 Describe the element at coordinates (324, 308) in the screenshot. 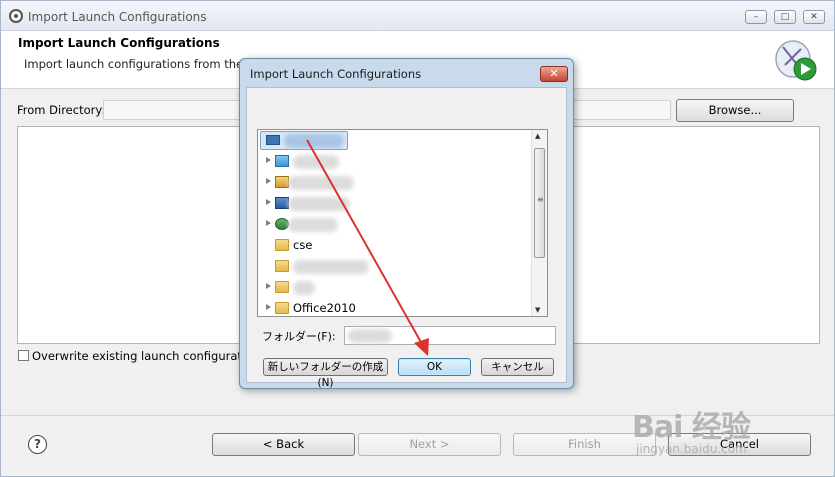

I see `tree-item-label: Office2010` at that location.